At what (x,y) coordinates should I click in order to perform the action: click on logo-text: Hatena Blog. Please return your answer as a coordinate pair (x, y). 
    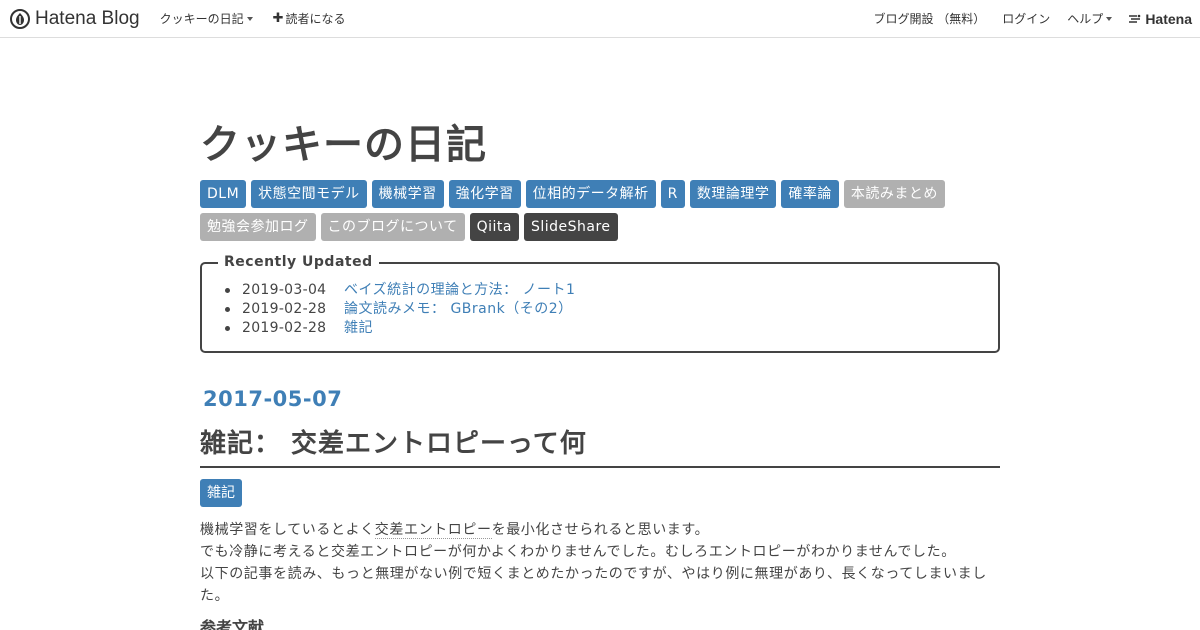
    Looking at the image, I should click on (87, 18).